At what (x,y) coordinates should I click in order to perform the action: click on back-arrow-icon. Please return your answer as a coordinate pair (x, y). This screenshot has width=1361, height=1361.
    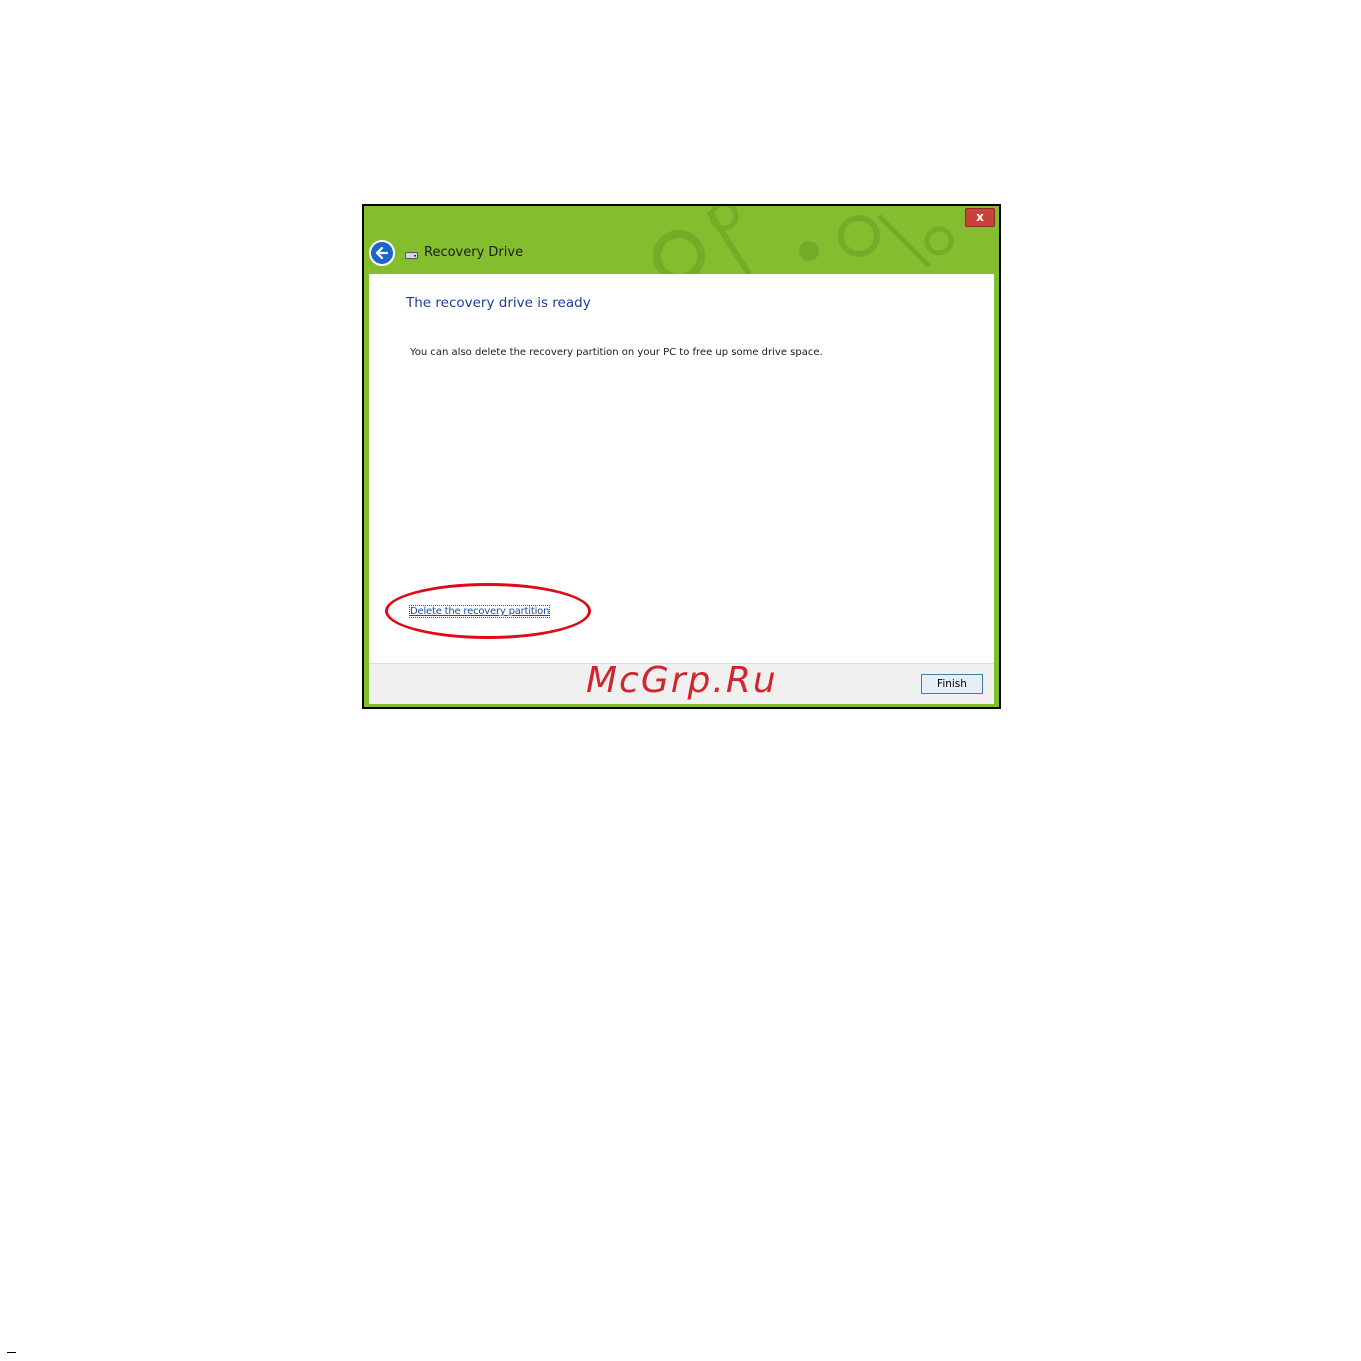
    Looking at the image, I should click on (382, 253).